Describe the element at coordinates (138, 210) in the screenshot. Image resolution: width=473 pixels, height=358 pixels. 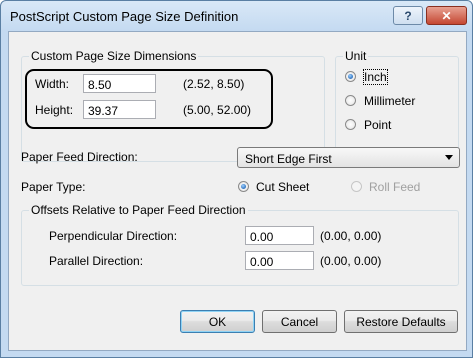
I see `offsets-group-title: Offsets Relative to Paper Feed Direction` at that location.